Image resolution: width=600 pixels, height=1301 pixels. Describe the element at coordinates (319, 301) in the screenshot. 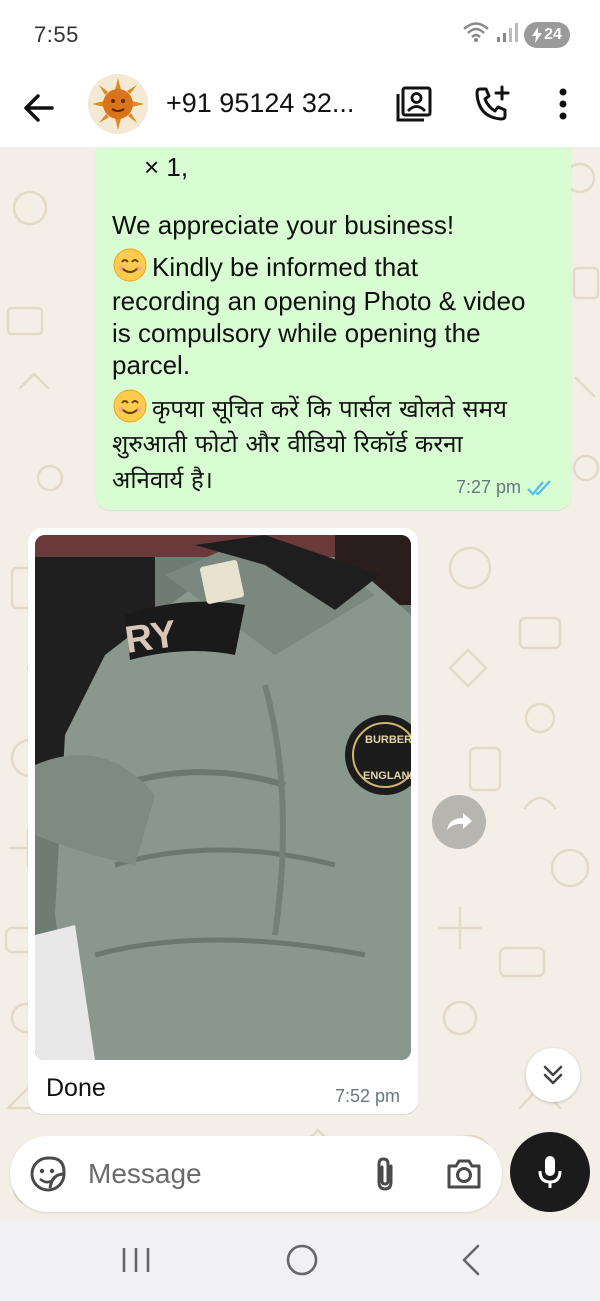

I see `message-line: recording an opening Photo & video` at that location.